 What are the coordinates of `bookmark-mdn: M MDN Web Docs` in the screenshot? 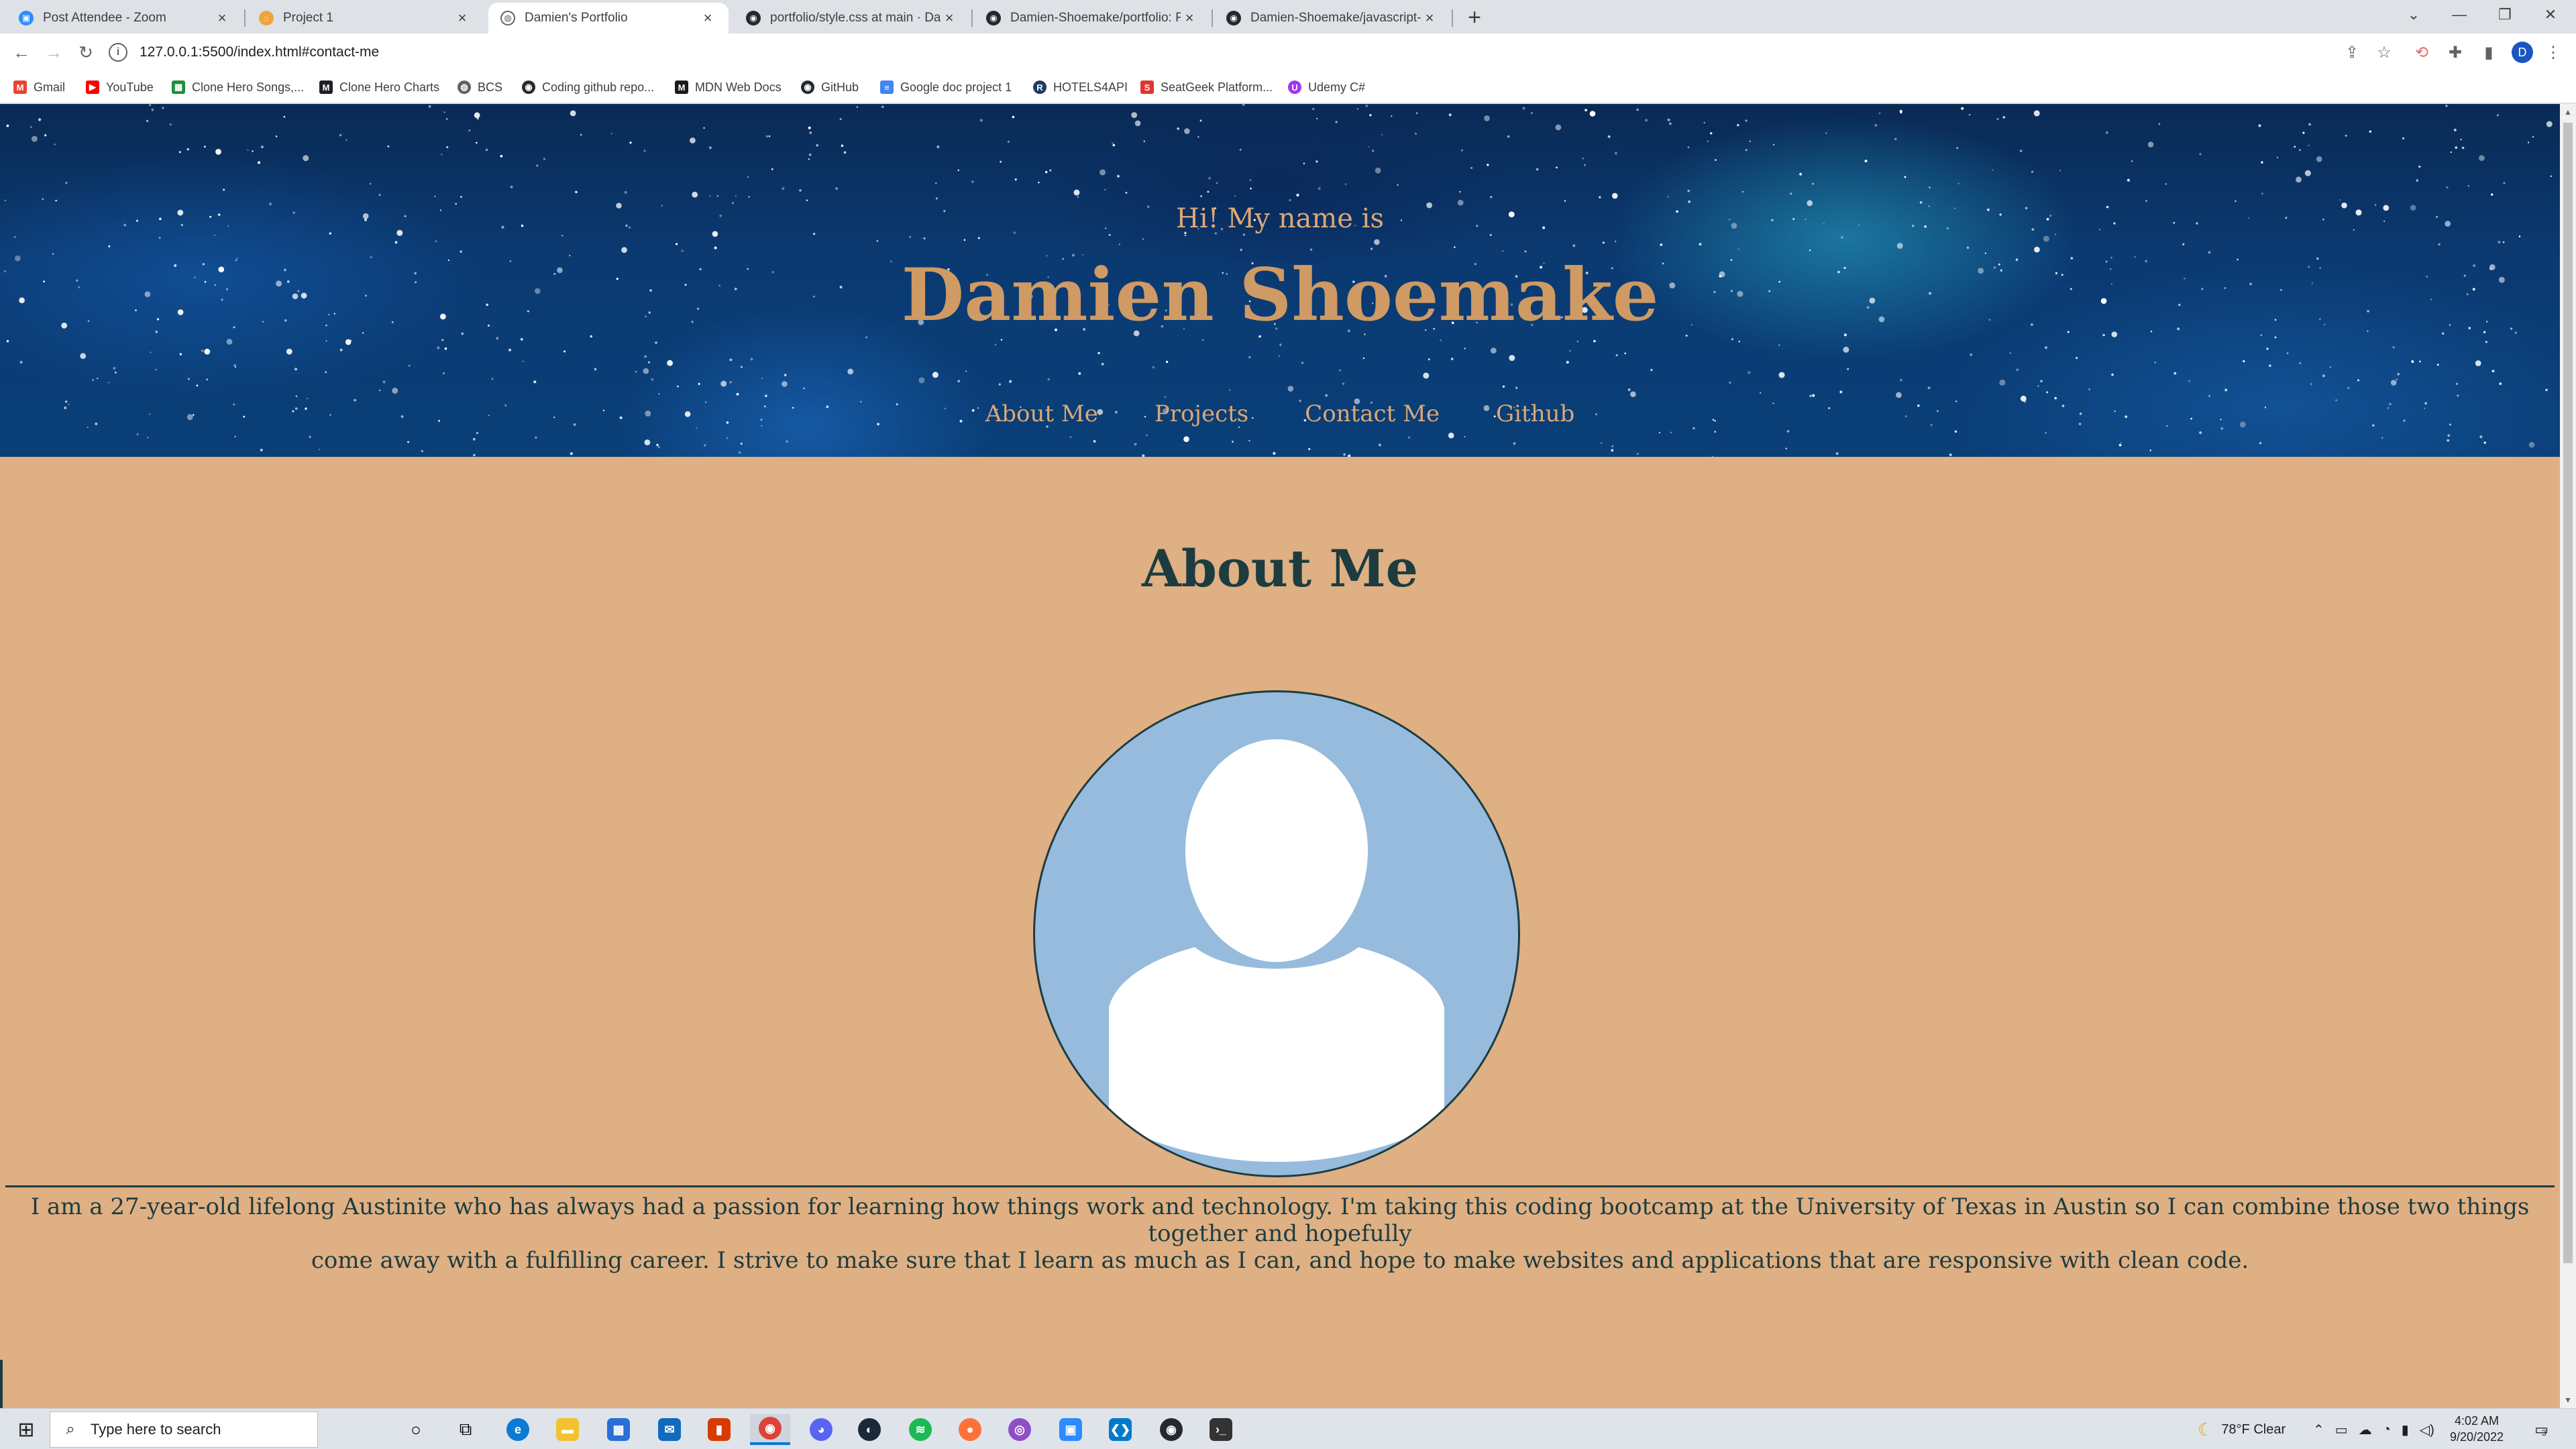 It's located at (728, 87).